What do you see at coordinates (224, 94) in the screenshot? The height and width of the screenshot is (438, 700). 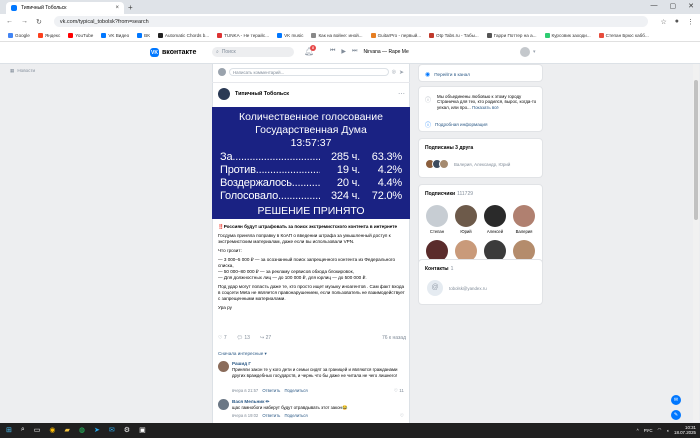 I see `author-avatar` at bounding box center [224, 94].